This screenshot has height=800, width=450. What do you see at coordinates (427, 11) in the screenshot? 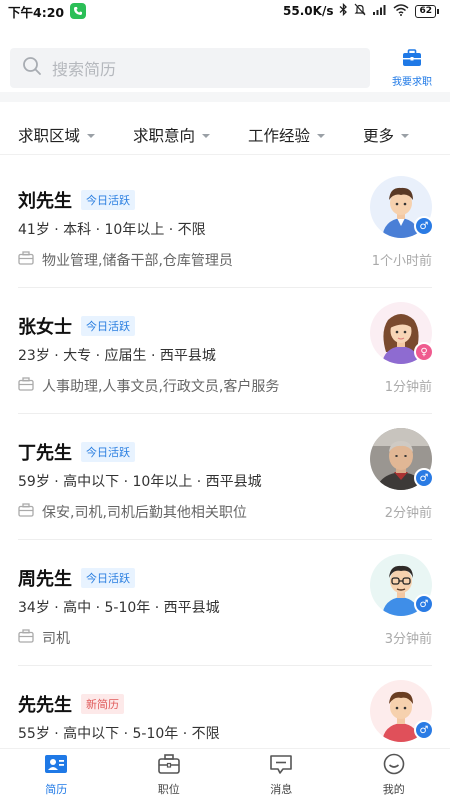
I see `battery-icon: 62` at bounding box center [427, 11].